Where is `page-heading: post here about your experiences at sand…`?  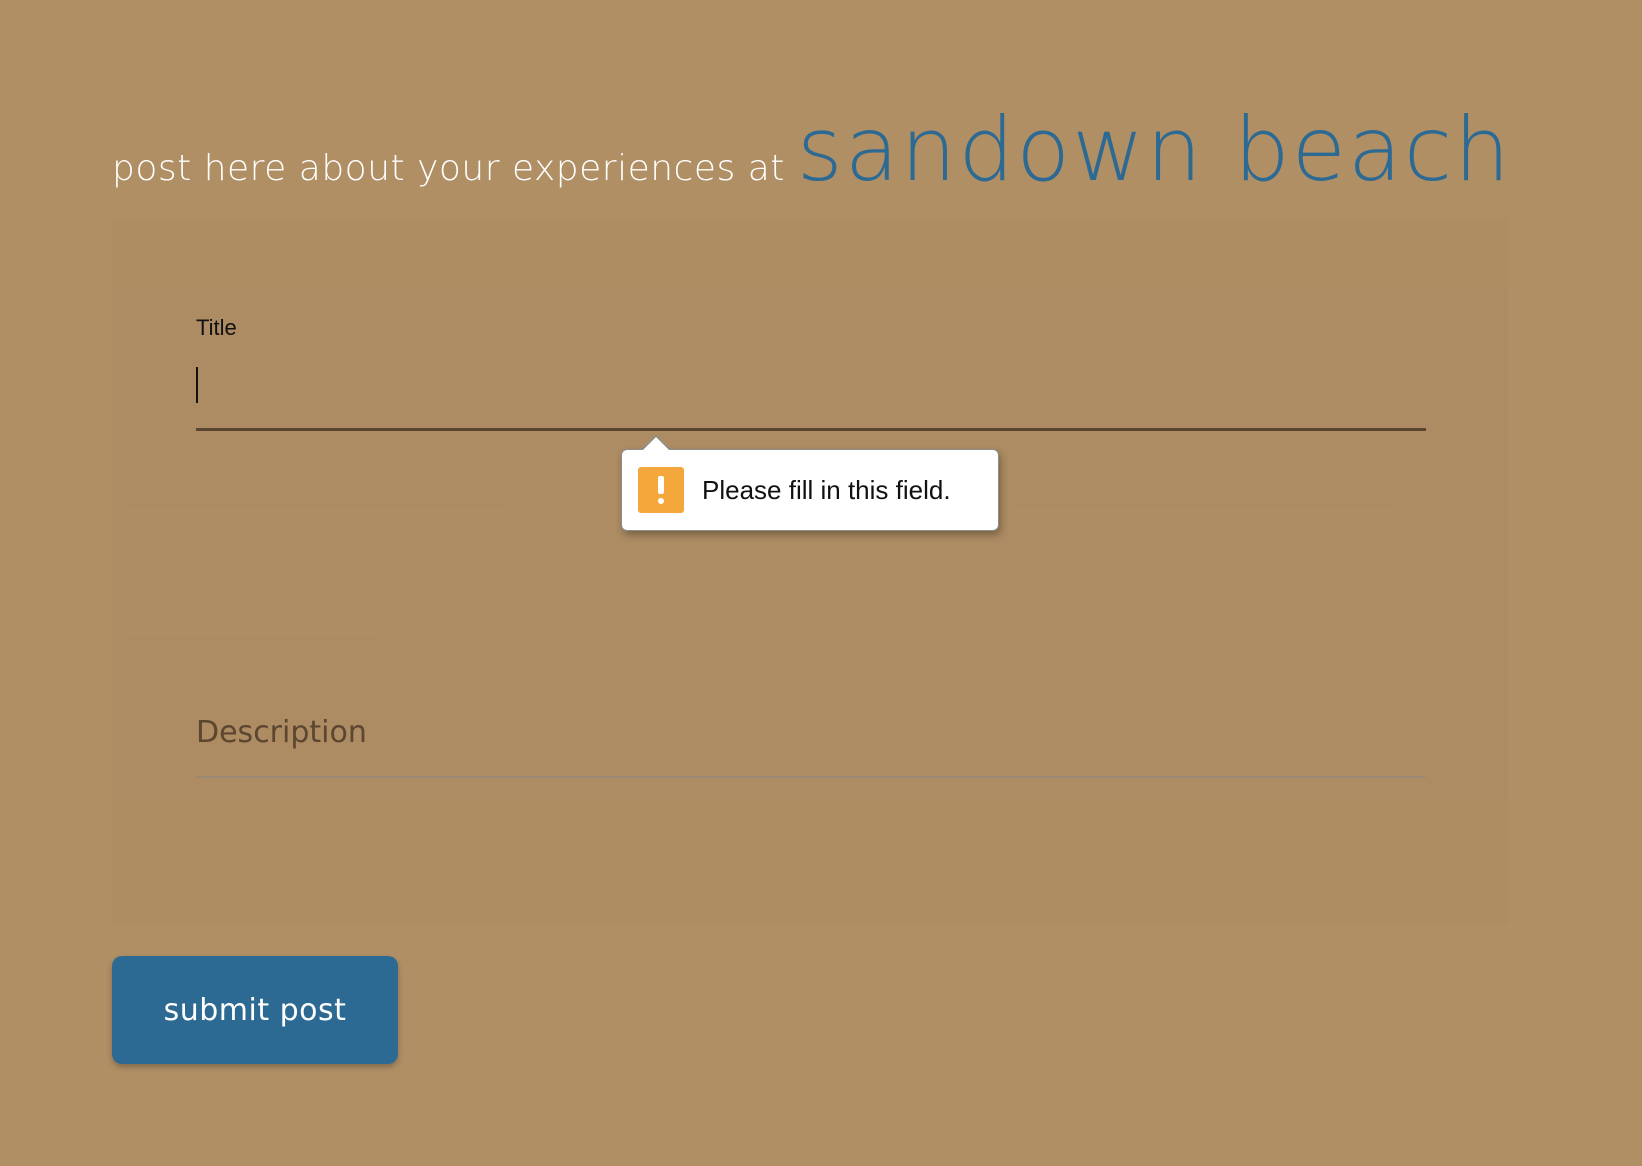
page-heading: post here about your experiences at sand… is located at coordinates (812, 149).